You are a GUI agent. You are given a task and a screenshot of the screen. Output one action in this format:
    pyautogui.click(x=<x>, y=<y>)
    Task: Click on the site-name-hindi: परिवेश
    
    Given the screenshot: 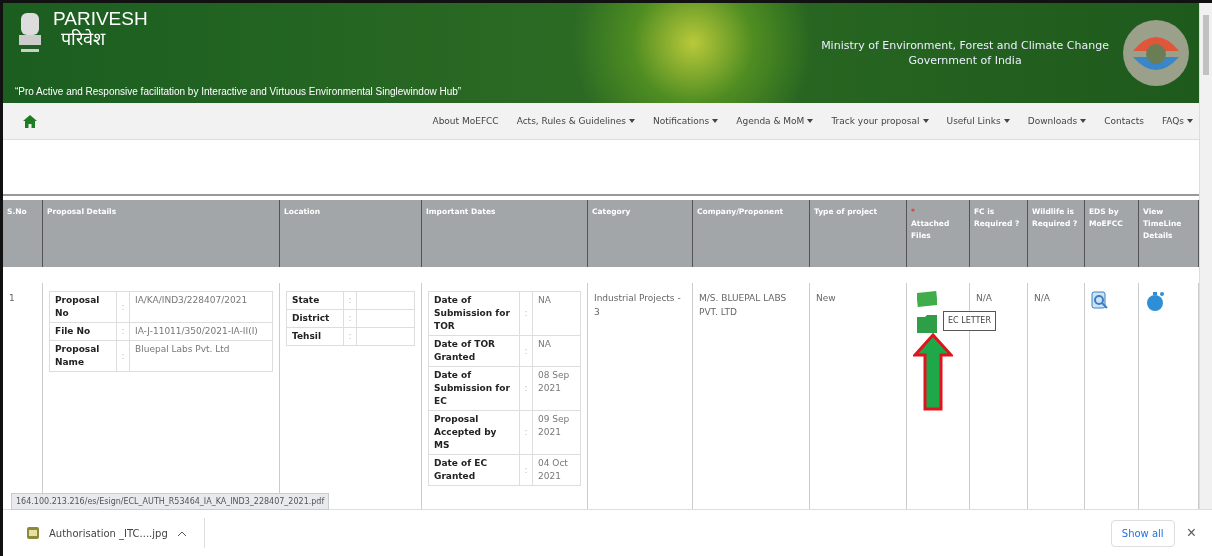 What is the action you would take?
    pyautogui.click(x=84, y=39)
    